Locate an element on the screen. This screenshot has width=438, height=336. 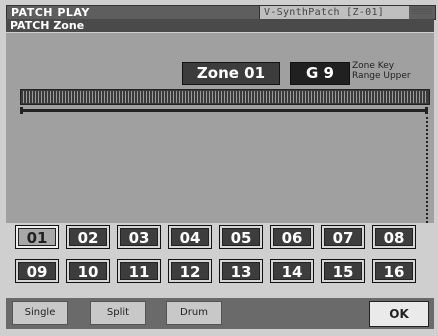
zone-button-12: 12 is located at coordinates (190, 271).